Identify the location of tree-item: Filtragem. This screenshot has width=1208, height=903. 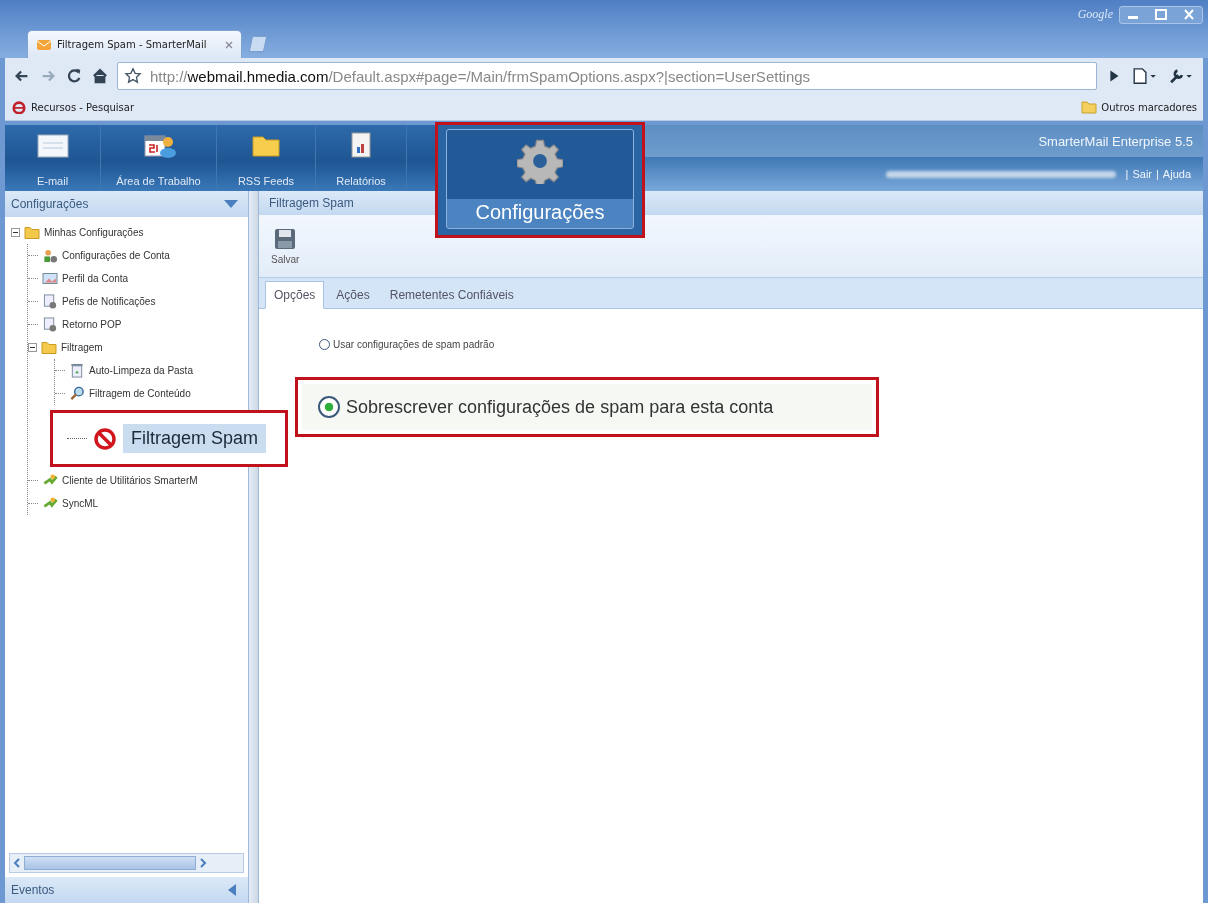
(82, 347).